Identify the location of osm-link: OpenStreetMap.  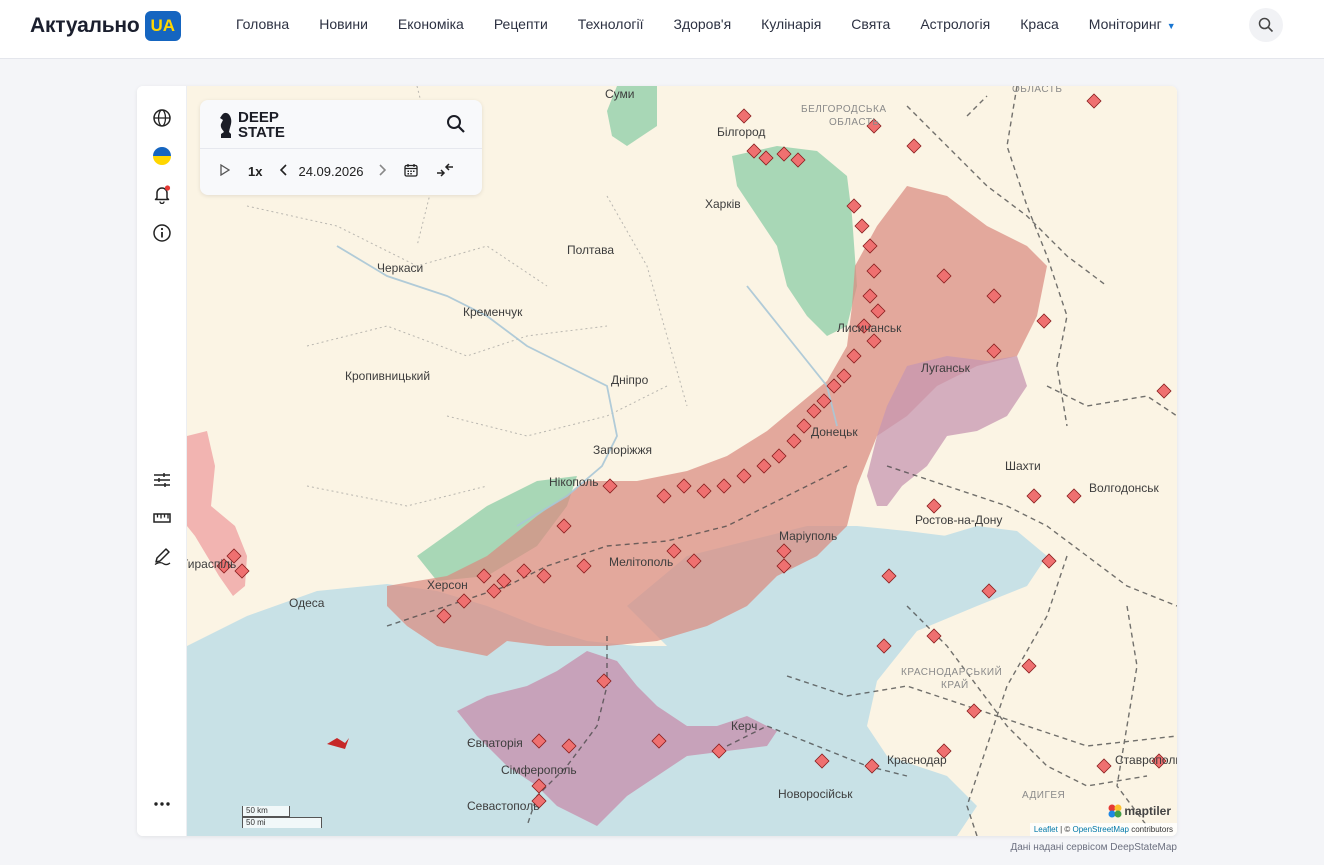
(1100, 829).